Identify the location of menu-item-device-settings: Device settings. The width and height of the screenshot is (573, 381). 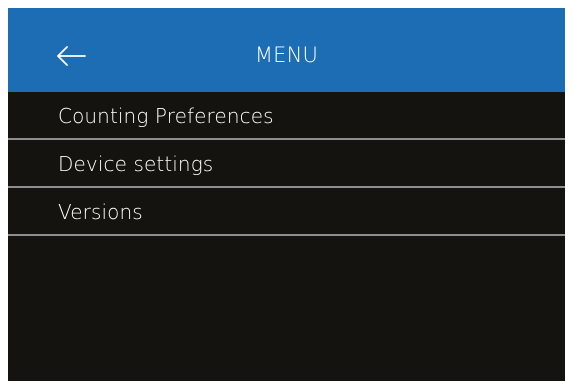
(286, 164).